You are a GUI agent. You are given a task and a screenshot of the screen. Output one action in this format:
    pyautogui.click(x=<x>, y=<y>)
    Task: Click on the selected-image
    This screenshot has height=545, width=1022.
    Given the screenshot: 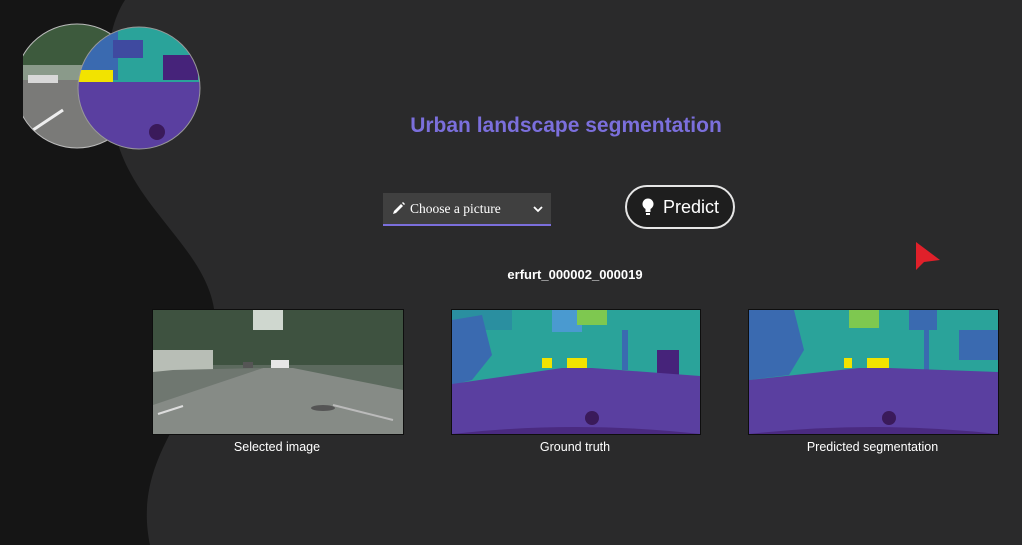 What is the action you would take?
    pyautogui.click(x=278, y=372)
    